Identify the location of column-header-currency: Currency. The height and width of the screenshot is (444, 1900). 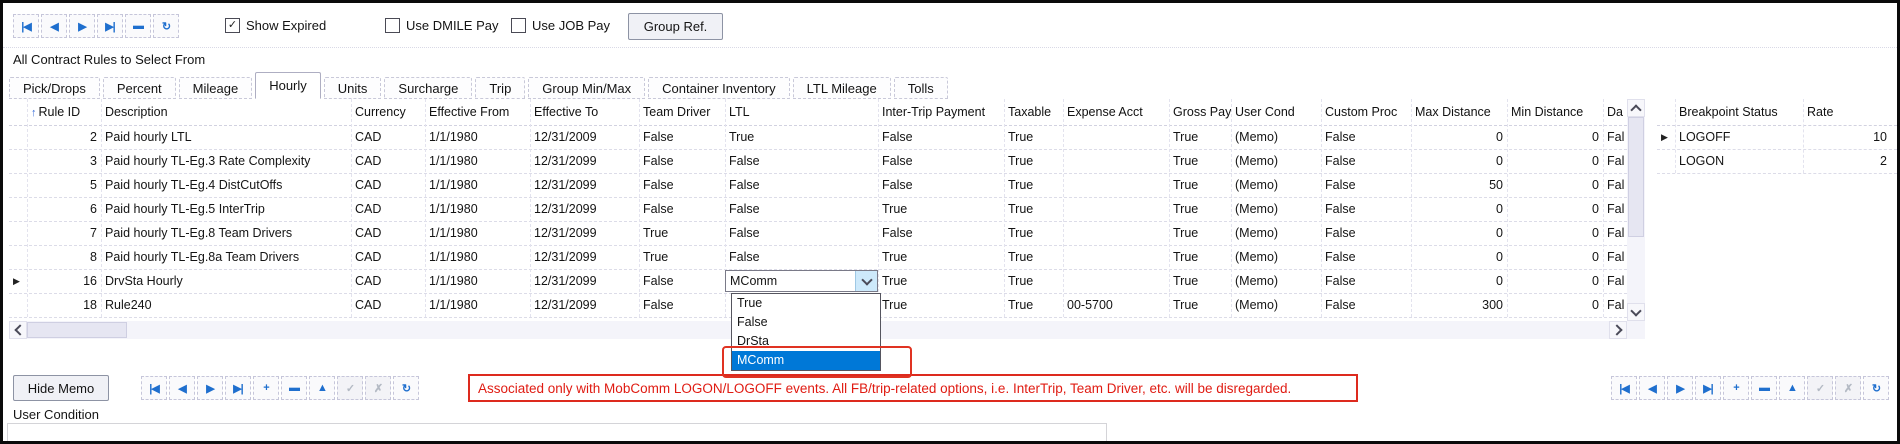
(388, 112).